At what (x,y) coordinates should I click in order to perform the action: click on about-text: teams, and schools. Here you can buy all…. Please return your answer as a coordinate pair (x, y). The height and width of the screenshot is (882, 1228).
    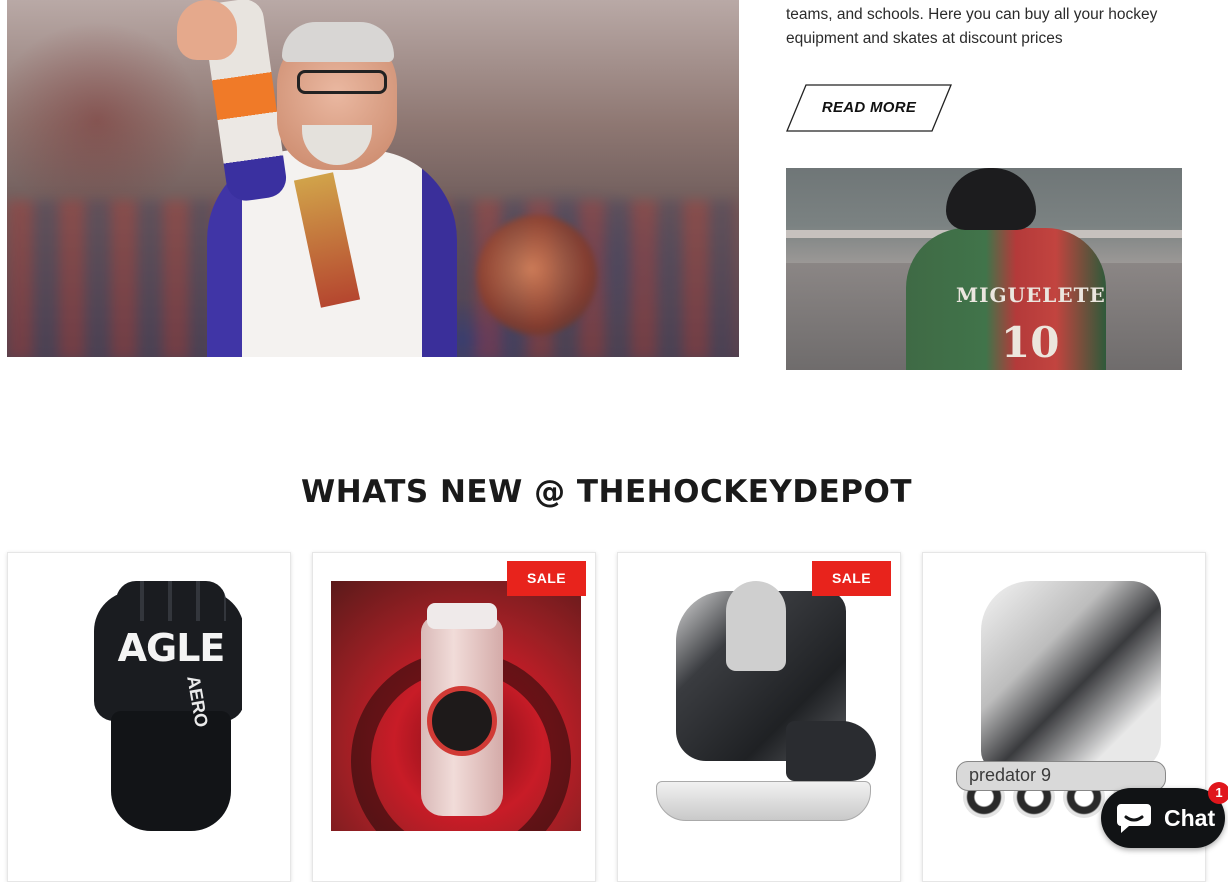
    Looking at the image, I should click on (972, 26).